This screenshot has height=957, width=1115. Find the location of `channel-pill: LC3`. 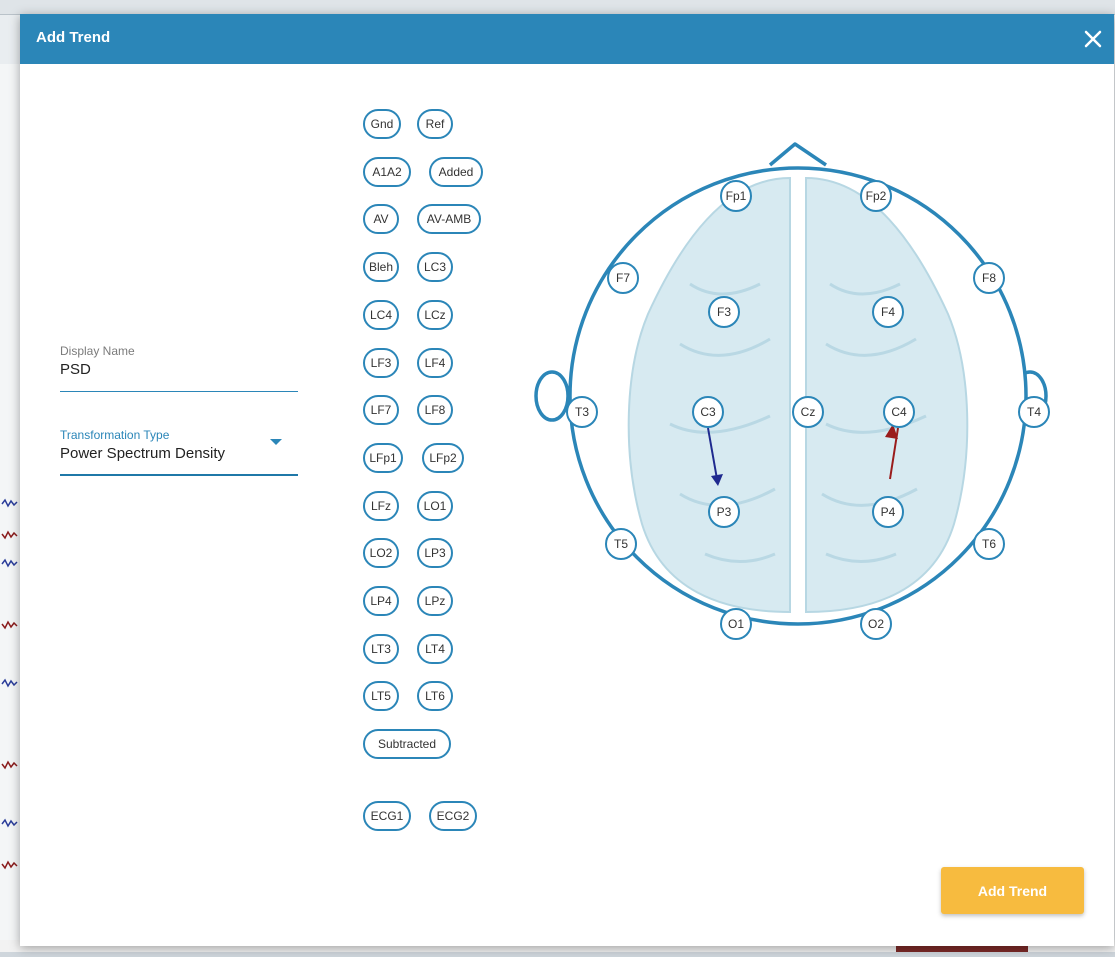

channel-pill: LC3 is located at coordinates (435, 267).